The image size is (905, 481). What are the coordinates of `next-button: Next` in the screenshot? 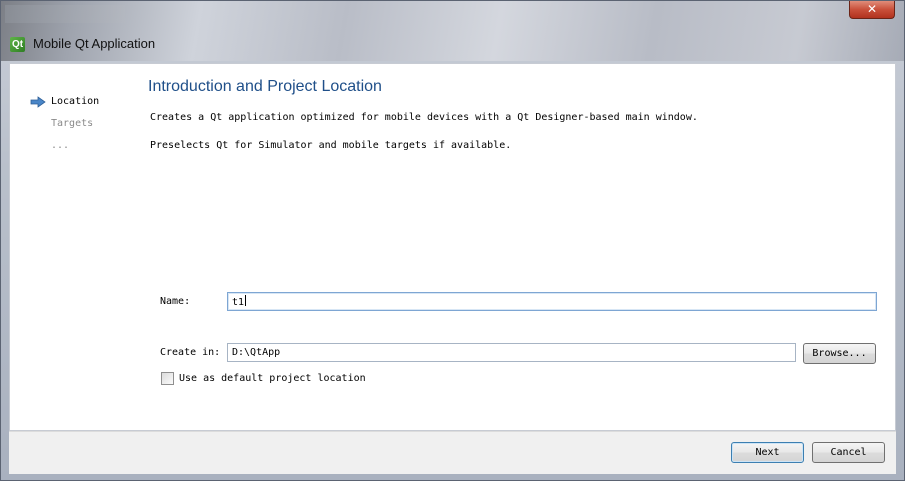 It's located at (767, 452).